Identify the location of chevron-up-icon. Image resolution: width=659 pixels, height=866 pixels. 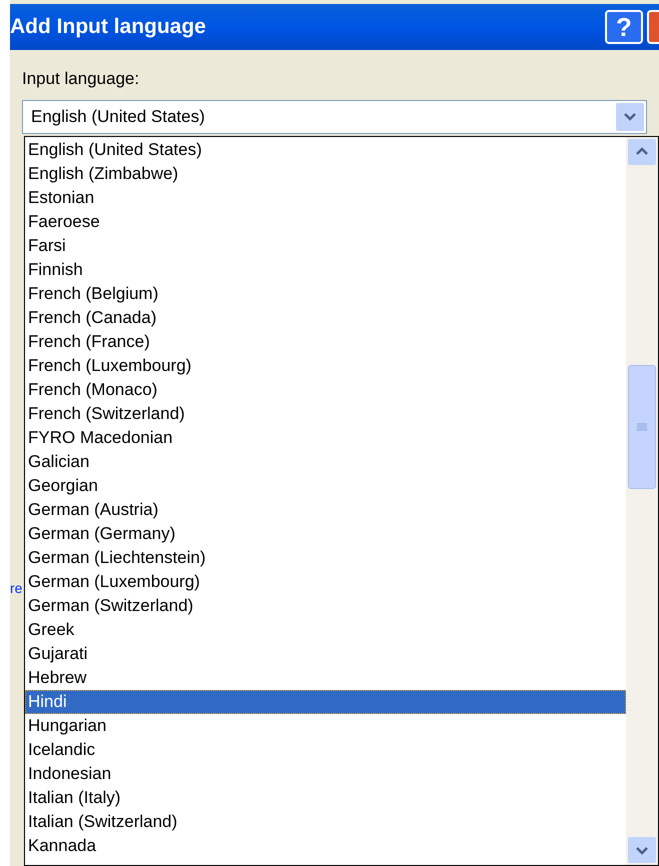
(642, 151).